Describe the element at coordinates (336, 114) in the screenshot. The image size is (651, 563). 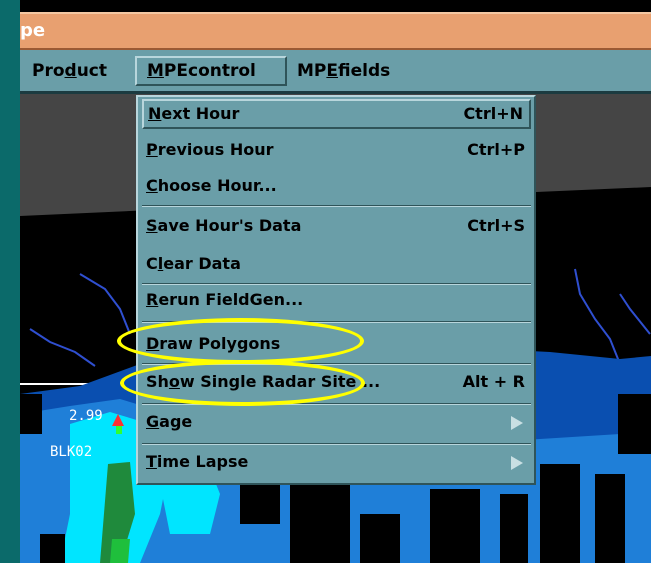
I see `menu-item-next-hour: Next Hour Ctrl+N` at that location.